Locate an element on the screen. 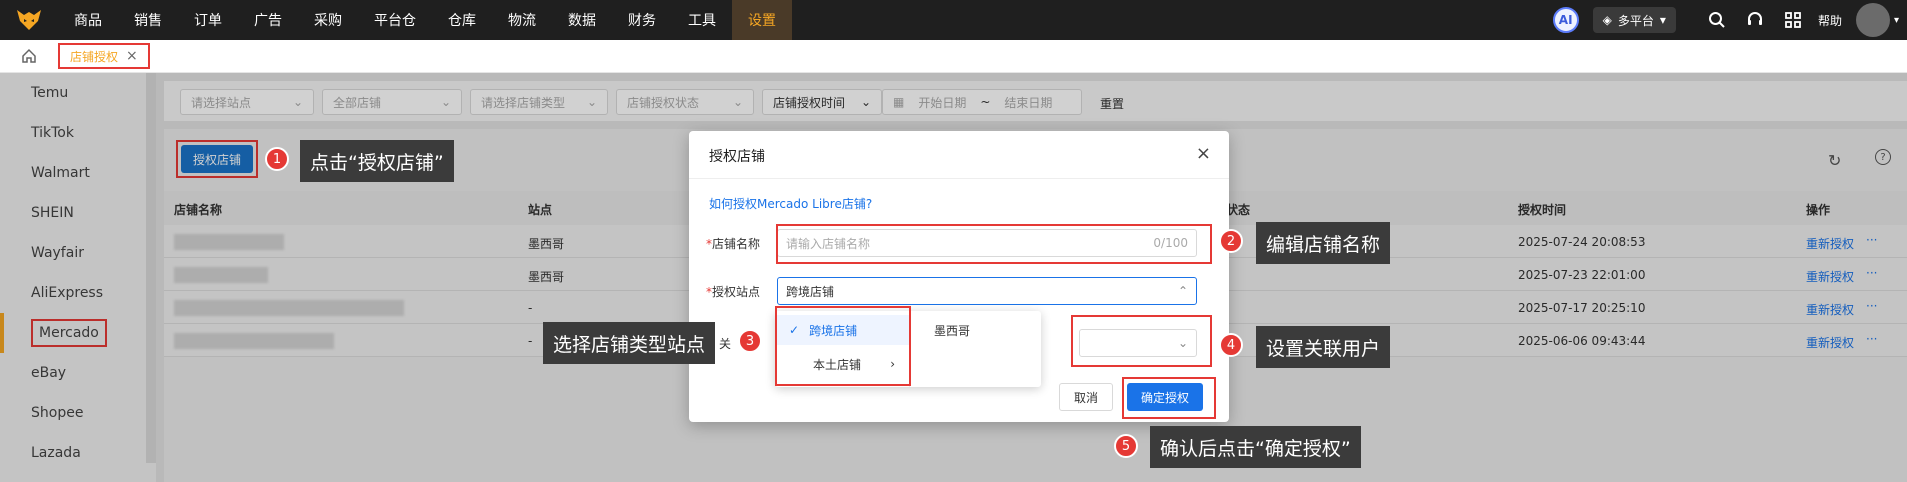 This screenshot has height=482, width=1907. nav-sales: 销售 is located at coordinates (148, 20).